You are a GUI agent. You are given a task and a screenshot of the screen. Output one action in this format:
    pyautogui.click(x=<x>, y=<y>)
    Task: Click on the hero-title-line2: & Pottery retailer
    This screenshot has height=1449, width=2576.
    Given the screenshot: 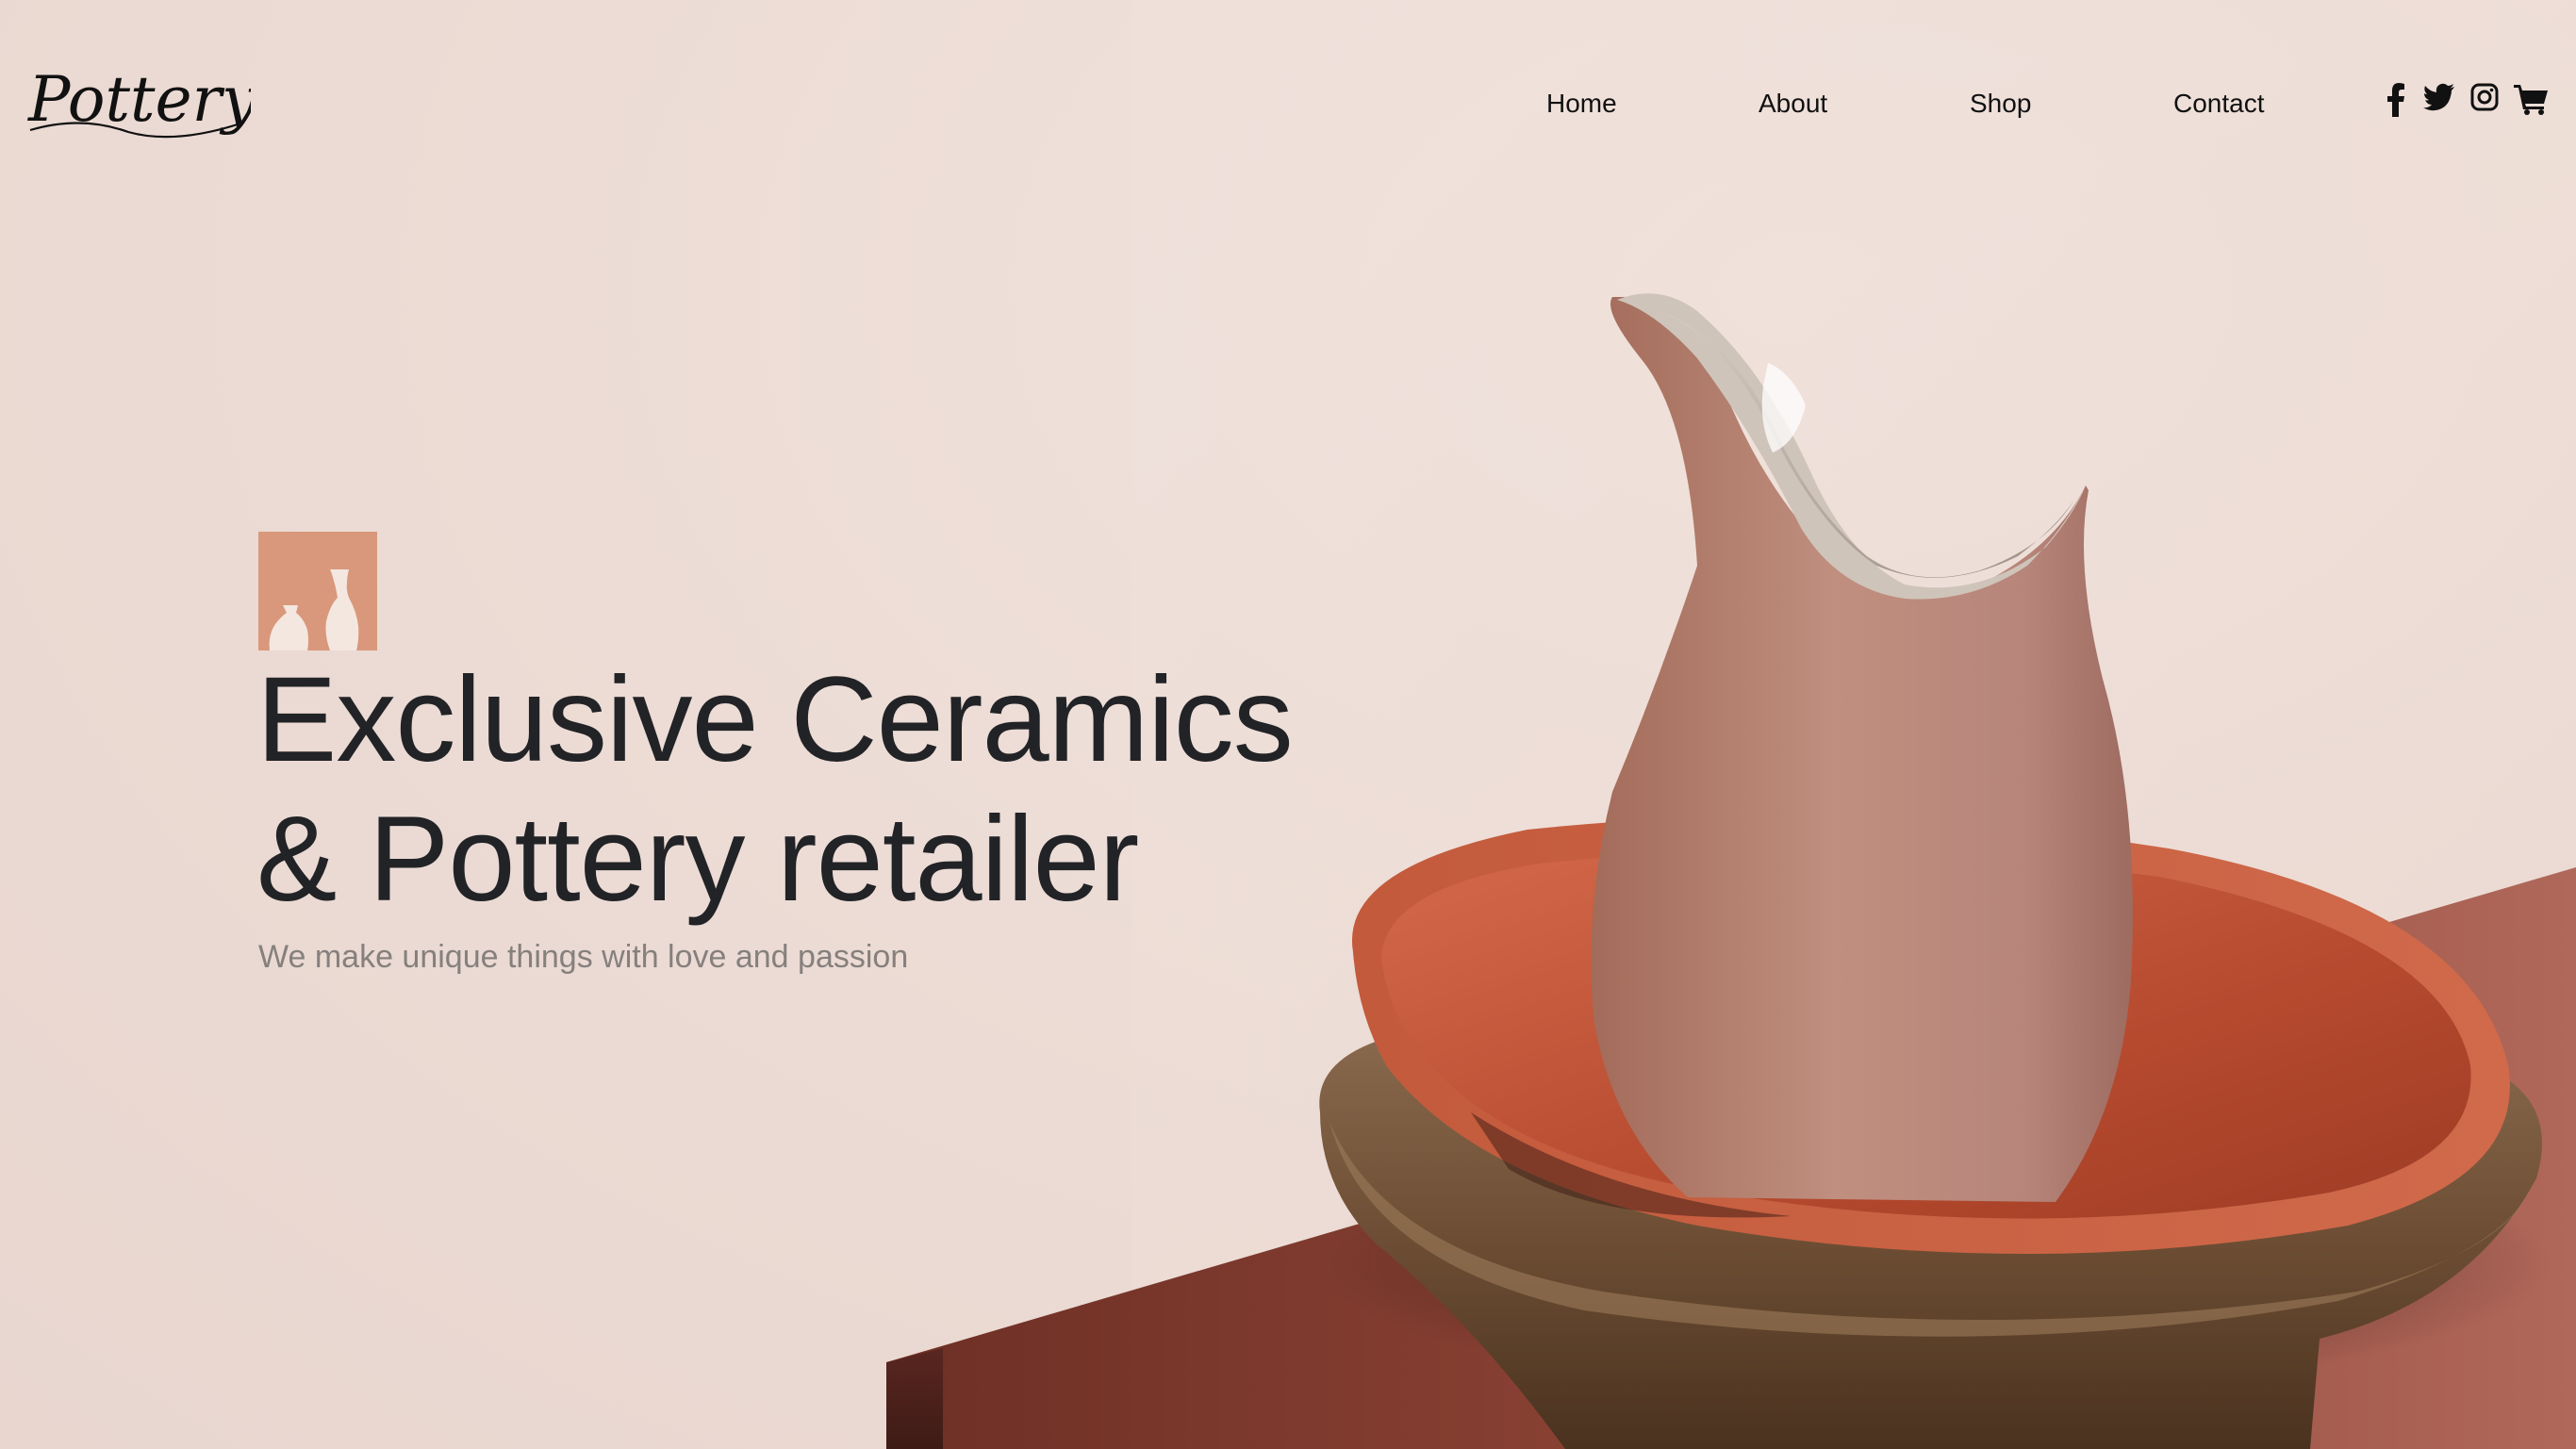 What is the action you would take?
    pyautogui.click(x=697, y=860)
    